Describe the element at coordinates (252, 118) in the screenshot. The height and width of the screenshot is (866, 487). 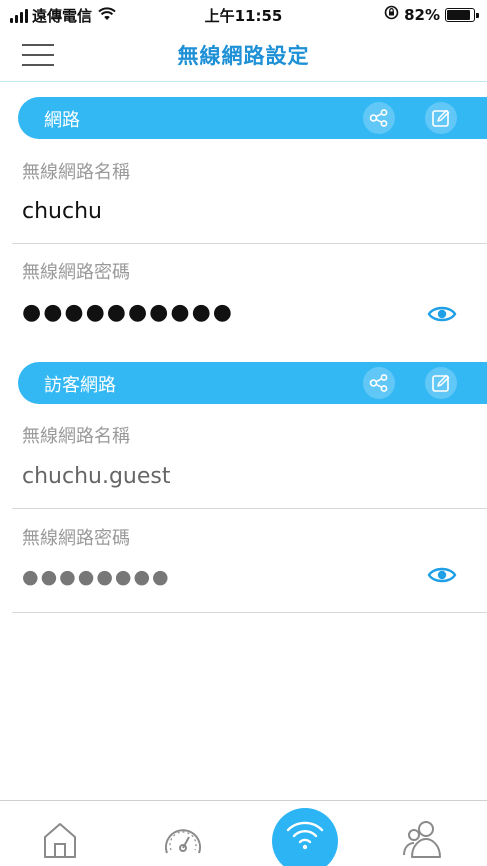
I see `section-header-network: 網路` at that location.